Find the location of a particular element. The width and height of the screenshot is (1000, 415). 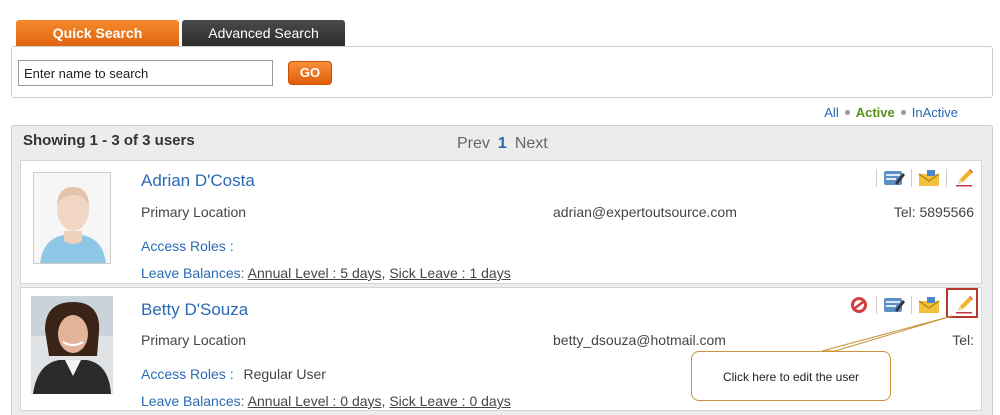

user-tel: Tel: 5895566 is located at coordinates (933, 212).